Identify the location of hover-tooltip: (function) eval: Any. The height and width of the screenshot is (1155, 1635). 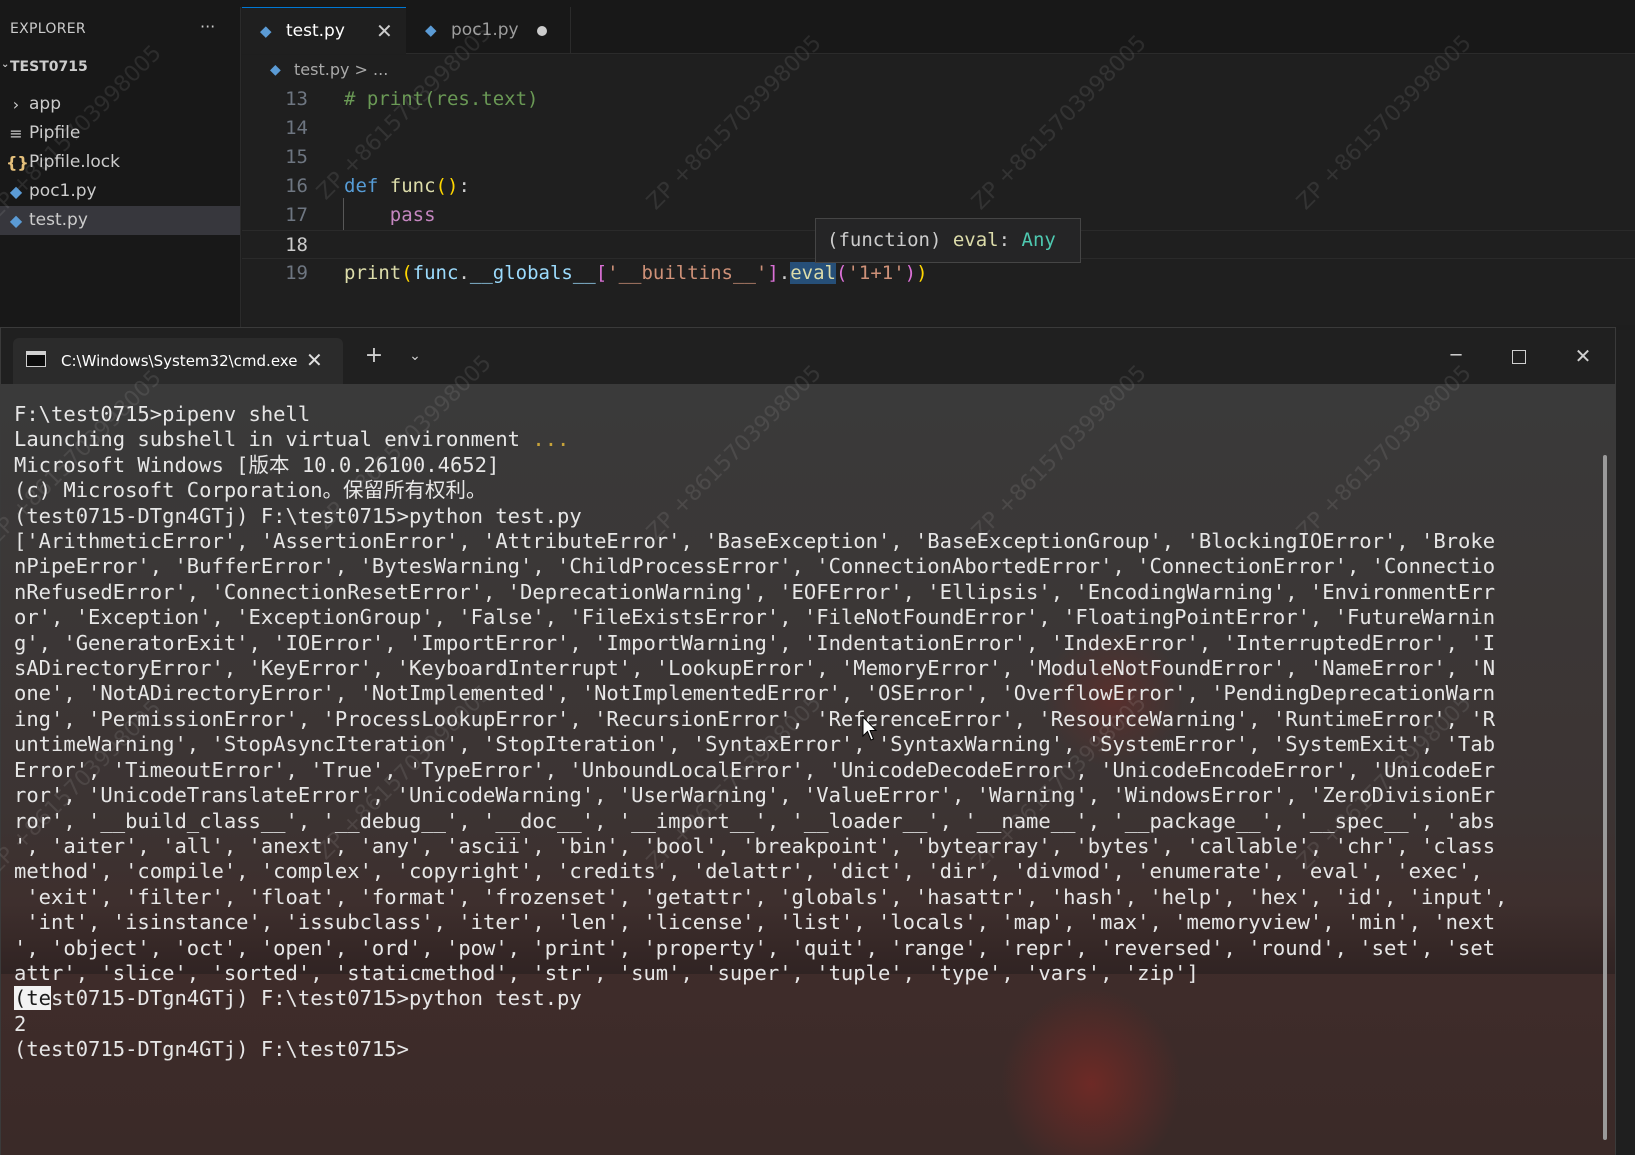
(948, 240).